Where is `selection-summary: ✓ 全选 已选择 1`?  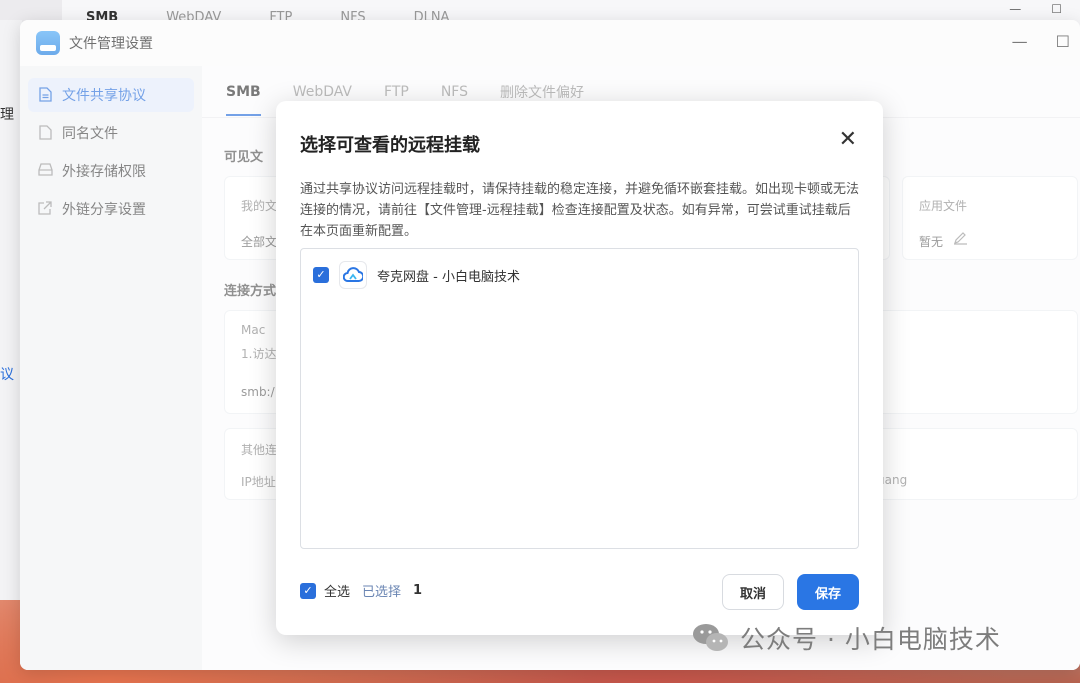 selection-summary: ✓ 全选 已选择 1 is located at coordinates (361, 590).